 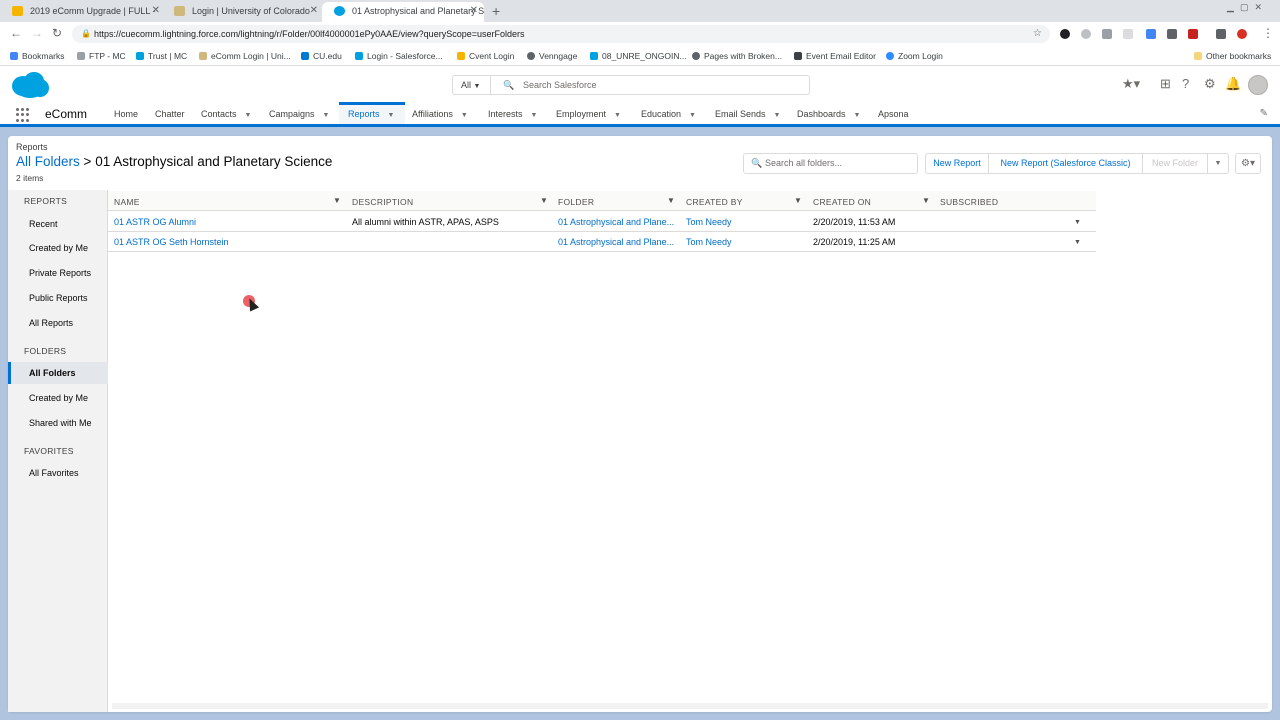 What do you see at coordinates (371, 114) in the screenshot?
I see `nav-item-reports: Reports ▼` at bounding box center [371, 114].